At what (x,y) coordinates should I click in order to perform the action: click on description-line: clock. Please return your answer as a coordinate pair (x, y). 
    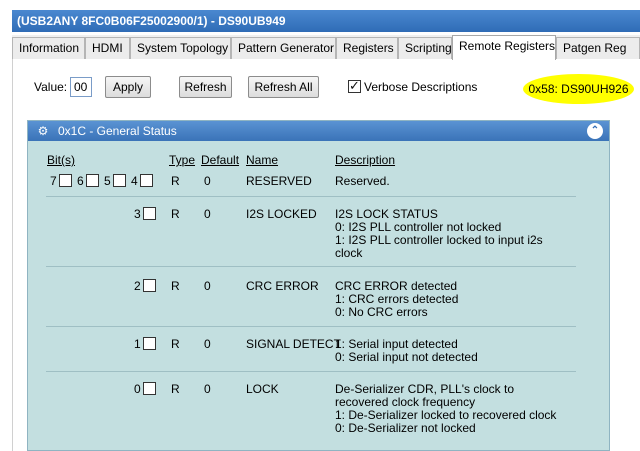
    Looking at the image, I should click on (349, 253).